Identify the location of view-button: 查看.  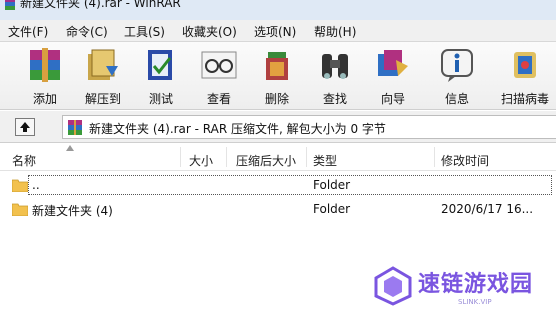
(219, 75).